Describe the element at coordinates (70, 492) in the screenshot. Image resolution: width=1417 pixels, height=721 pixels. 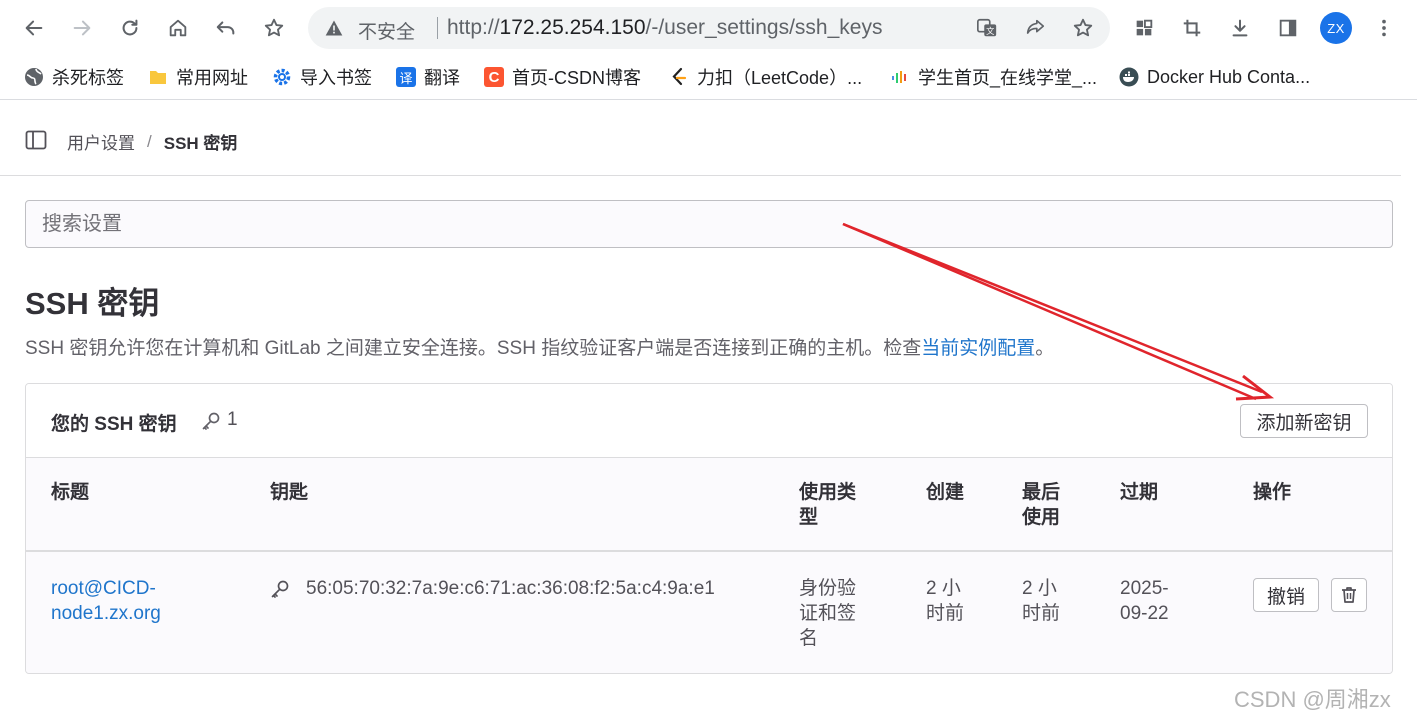
I see `column-title: 标题` at that location.